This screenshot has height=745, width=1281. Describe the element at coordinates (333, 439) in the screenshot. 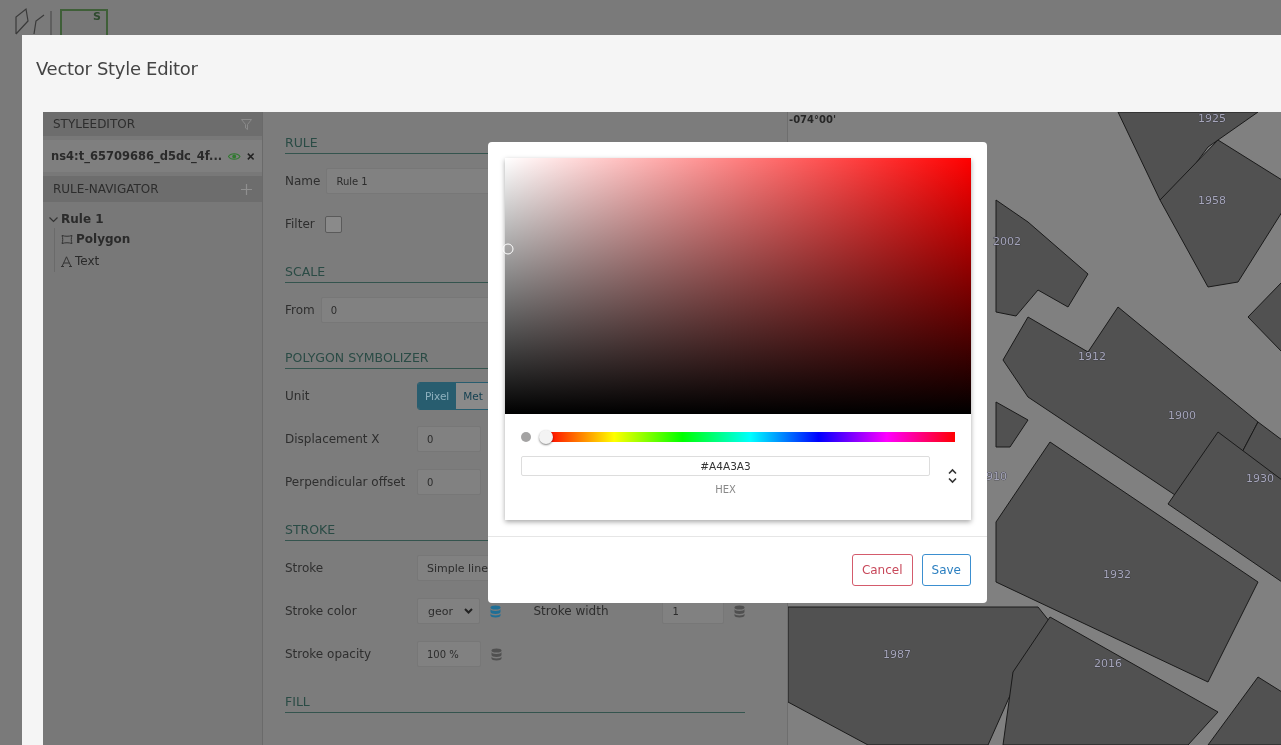

I see `field-label: Displacement X` at that location.